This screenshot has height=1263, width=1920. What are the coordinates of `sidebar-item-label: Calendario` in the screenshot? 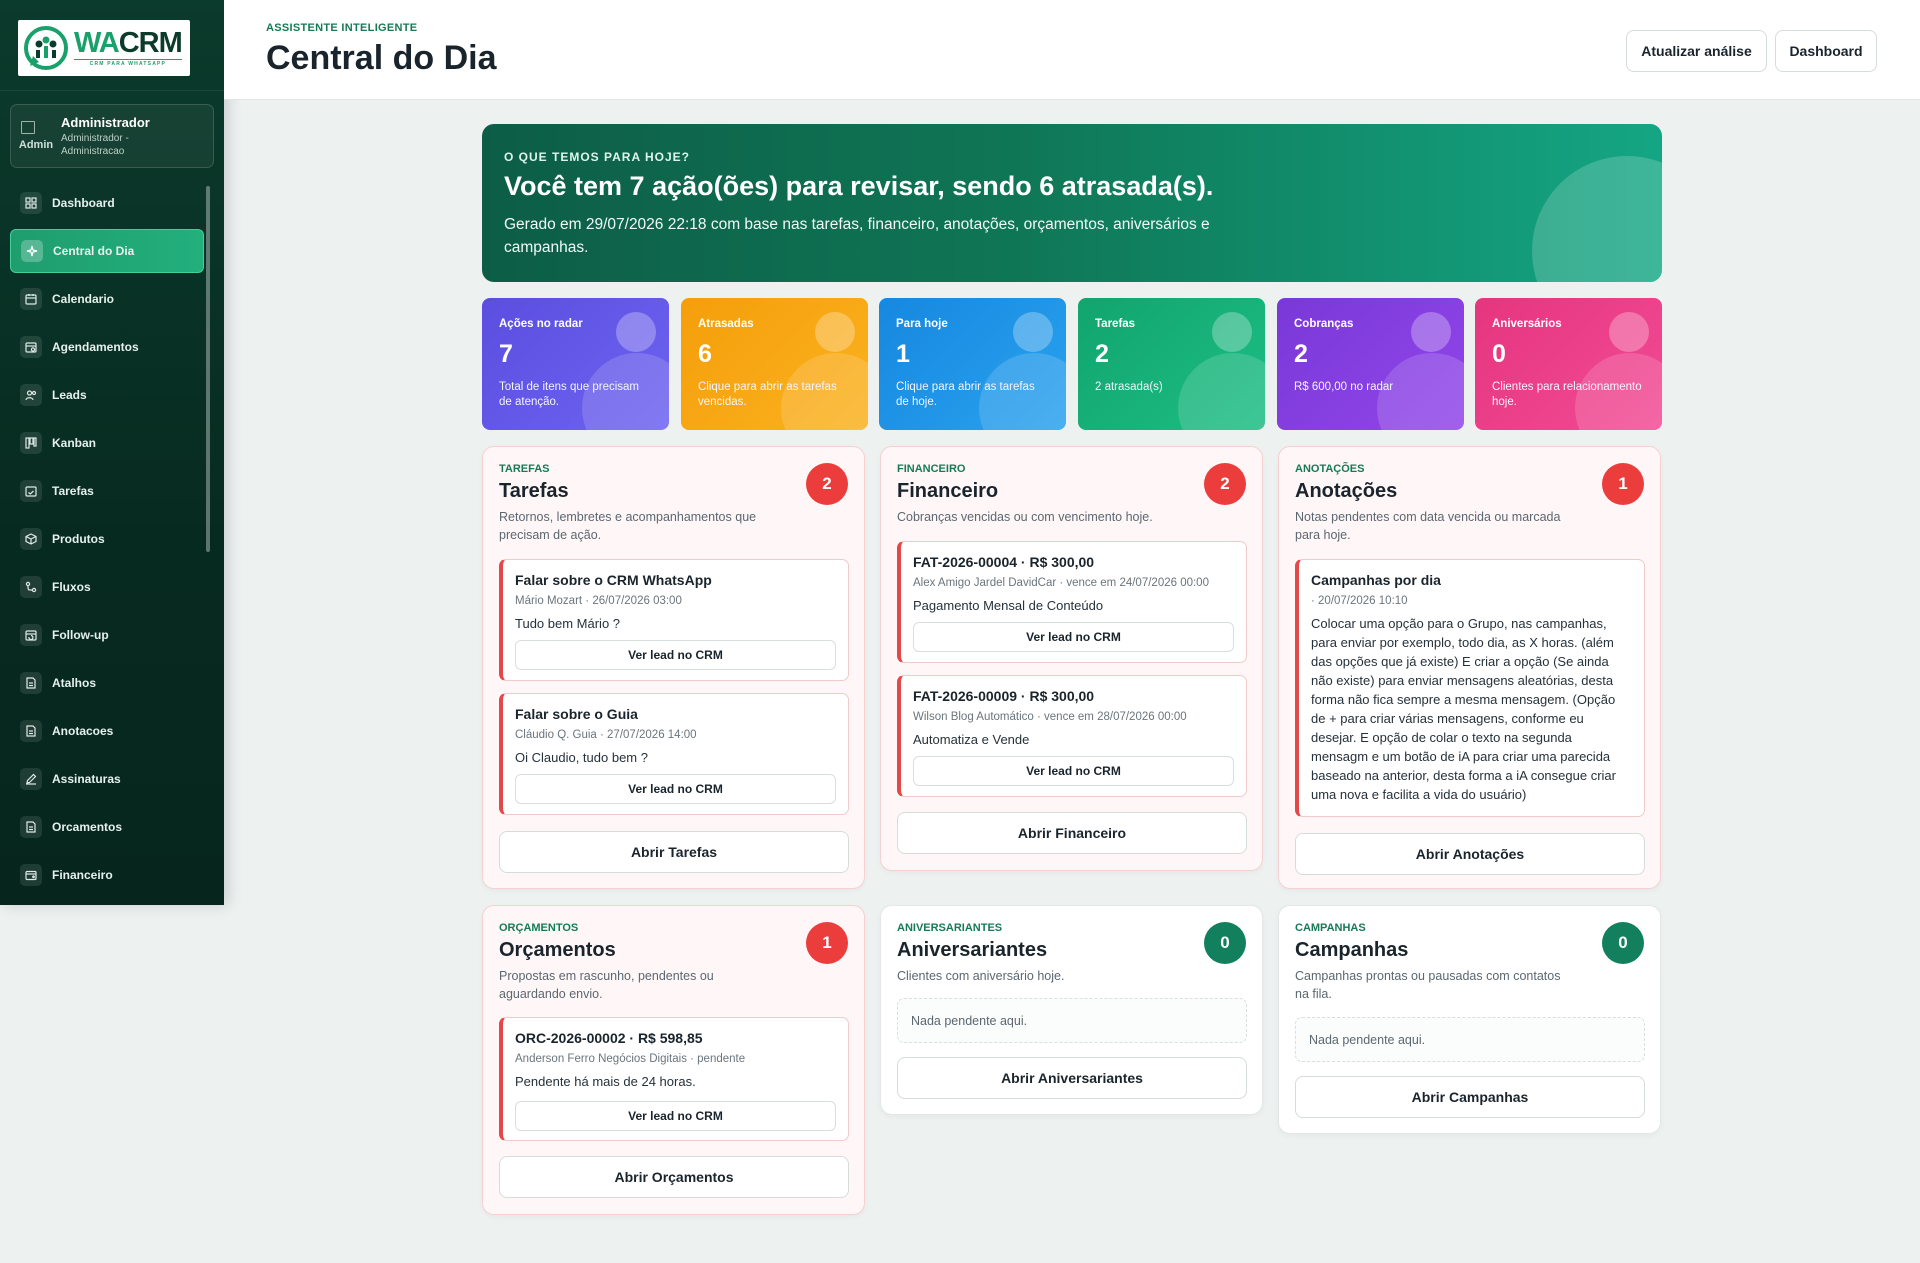 It's located at (83, 299).